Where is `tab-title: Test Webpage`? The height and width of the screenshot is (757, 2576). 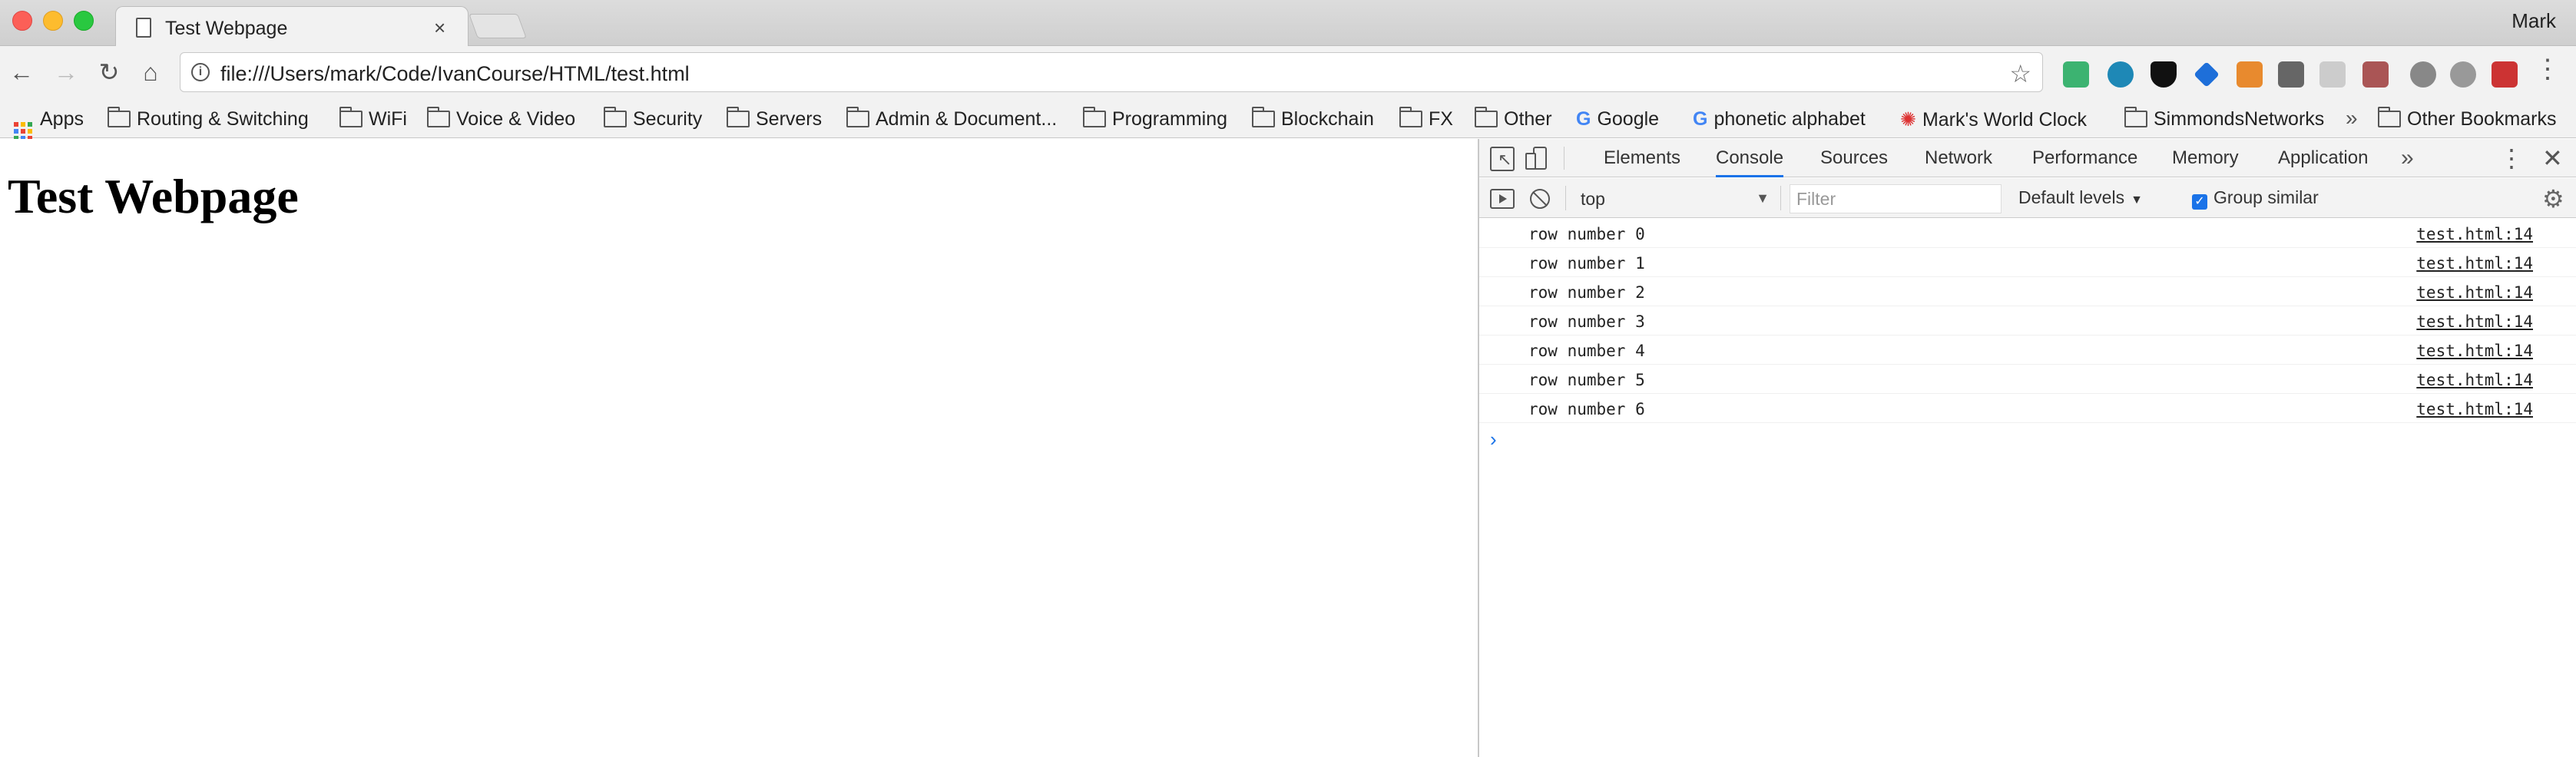 tab-title: Test Webpage is located at coordinates (226, 29).